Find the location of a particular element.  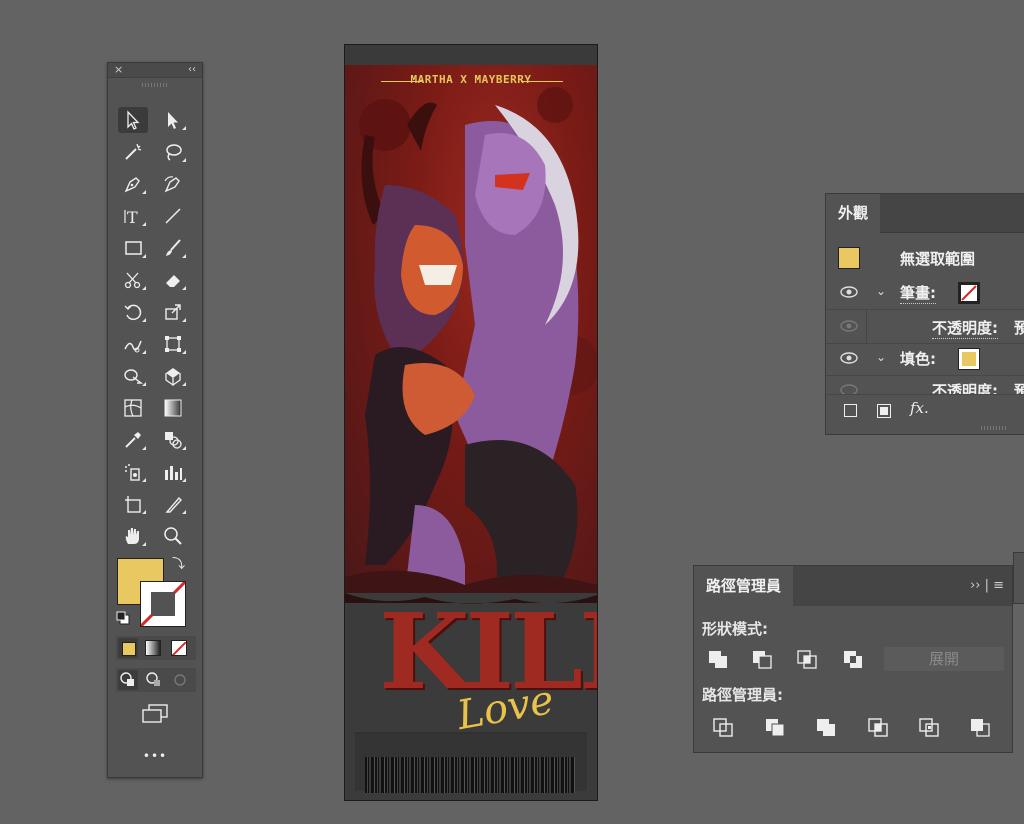

tab-appearance: 外觀 is located at coordinates (853, 213).